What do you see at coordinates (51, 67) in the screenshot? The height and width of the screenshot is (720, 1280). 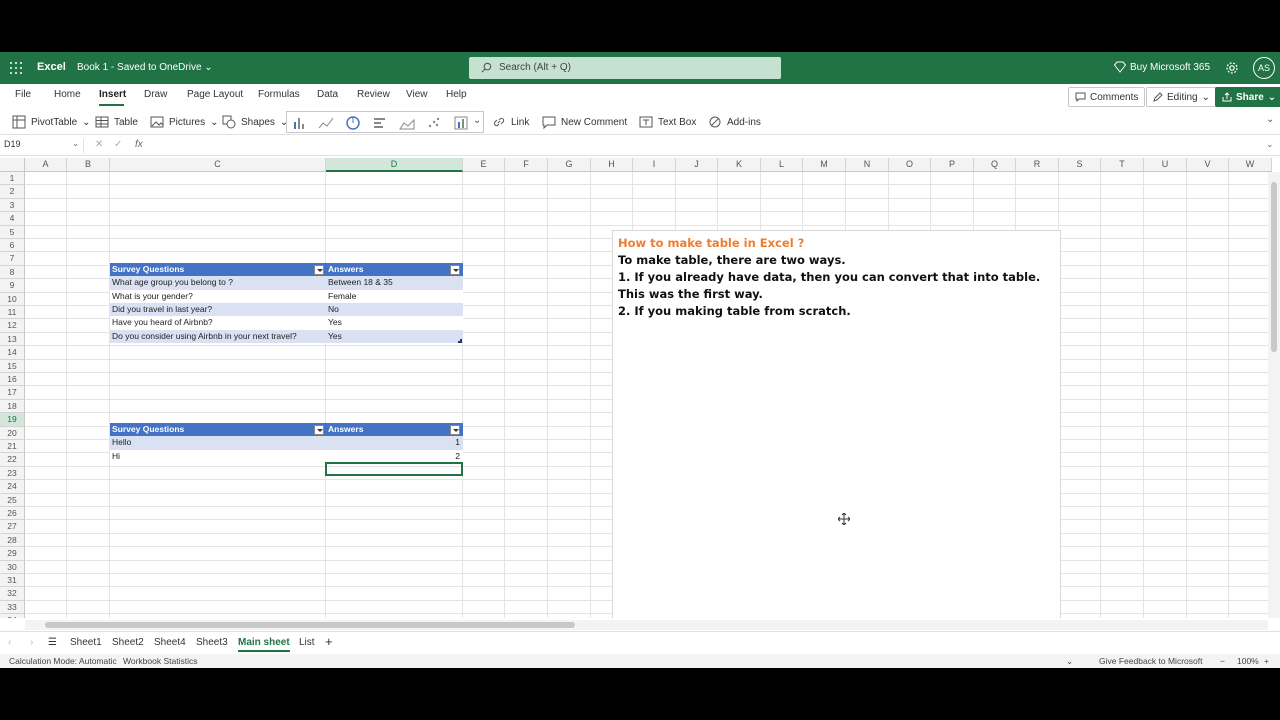 I see `app-name: Excel` at bounding box center [51, 67].